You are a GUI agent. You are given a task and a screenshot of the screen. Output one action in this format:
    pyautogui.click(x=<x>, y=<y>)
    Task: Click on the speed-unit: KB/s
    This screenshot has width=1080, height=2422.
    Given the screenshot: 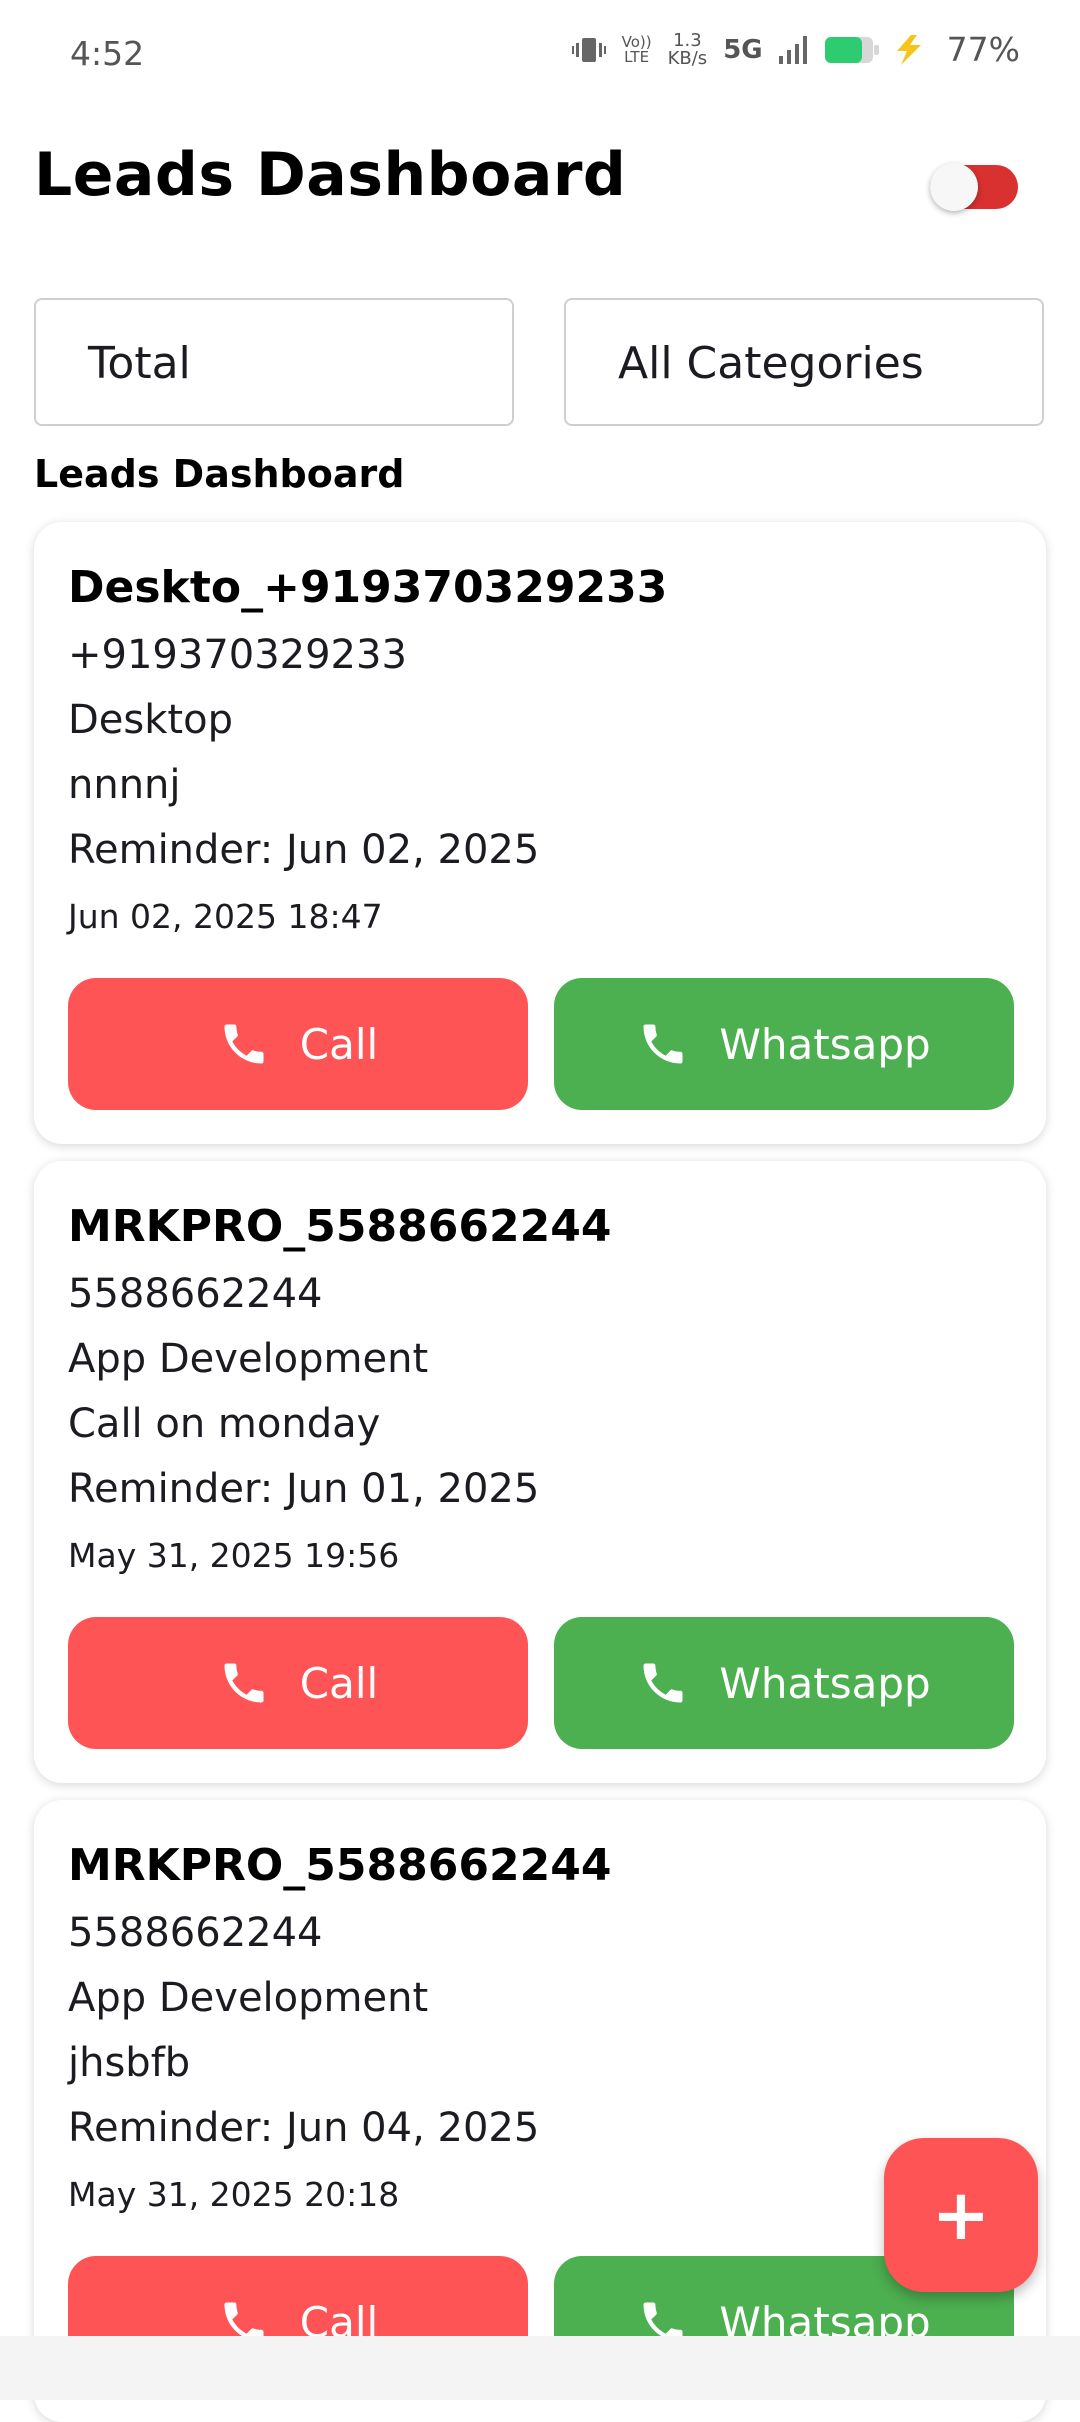 What is the action you would take?
    pyautogui.click(x=687, y=58)
    